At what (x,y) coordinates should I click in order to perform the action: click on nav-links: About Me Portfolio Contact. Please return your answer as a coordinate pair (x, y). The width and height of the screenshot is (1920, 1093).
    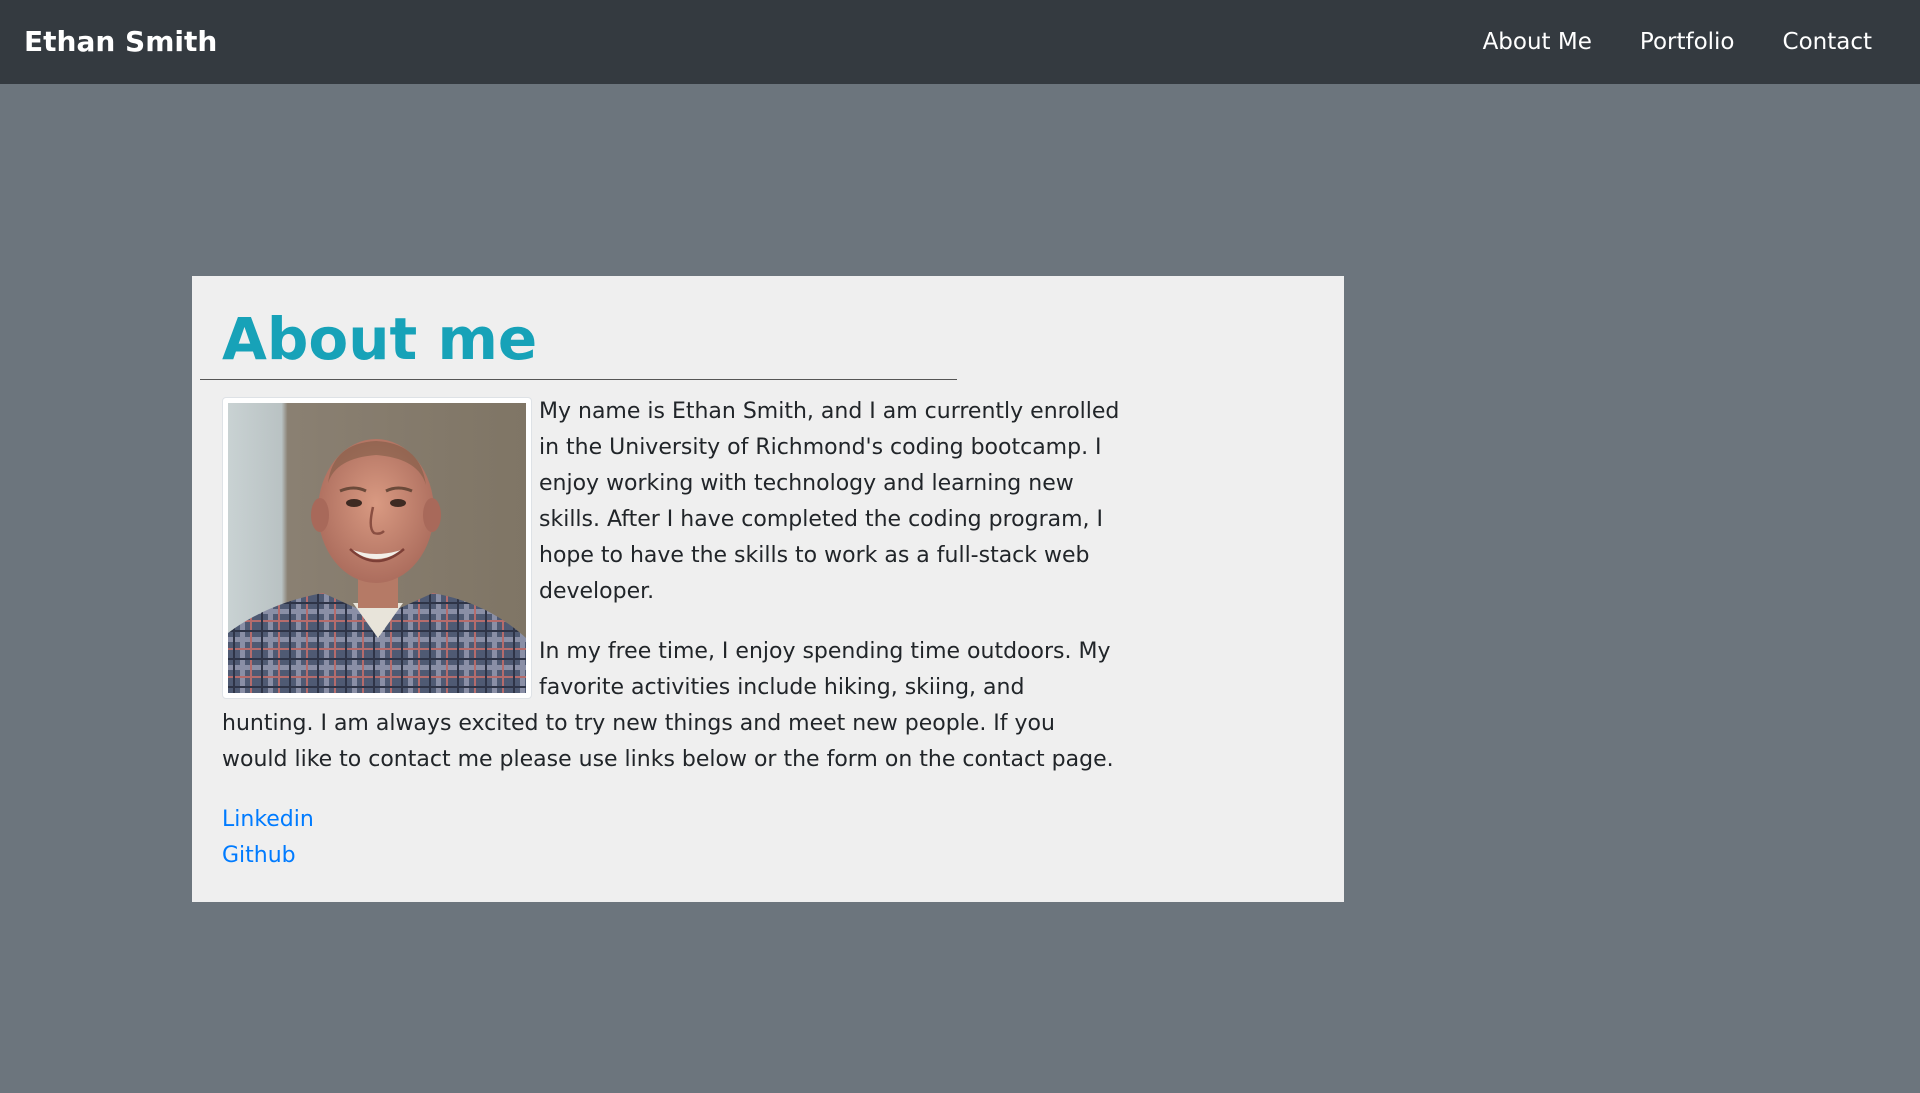
    Looking at the image, I should click on (1653, 42).